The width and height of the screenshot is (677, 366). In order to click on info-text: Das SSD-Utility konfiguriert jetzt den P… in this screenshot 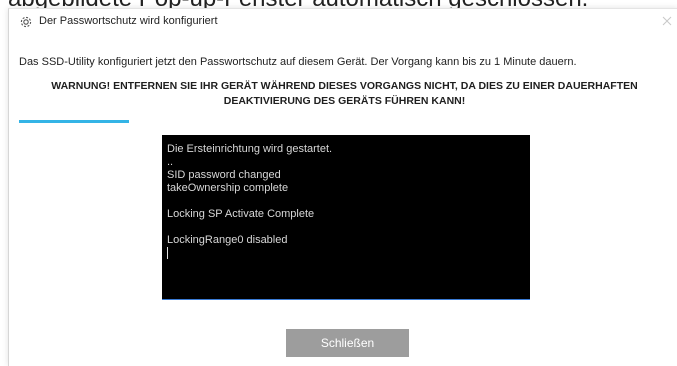, I will do `click(298, 62)`.